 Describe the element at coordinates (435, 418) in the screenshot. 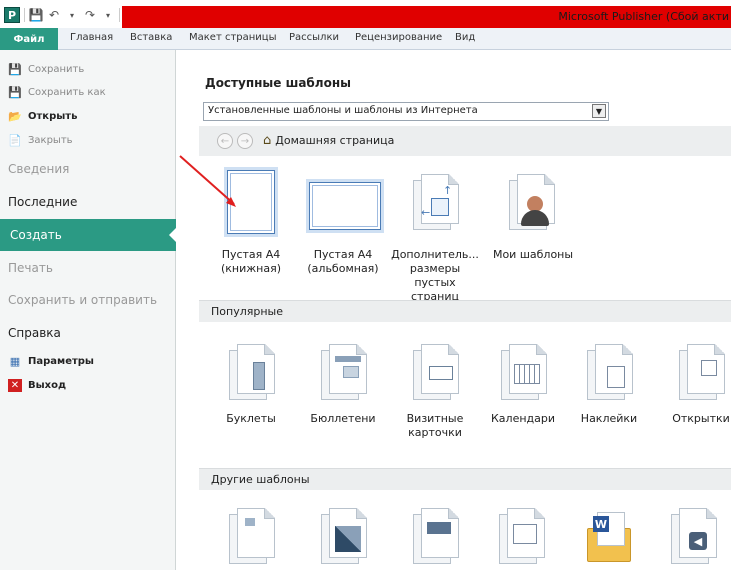

I see `tile-label-line: Визитные` at that location.